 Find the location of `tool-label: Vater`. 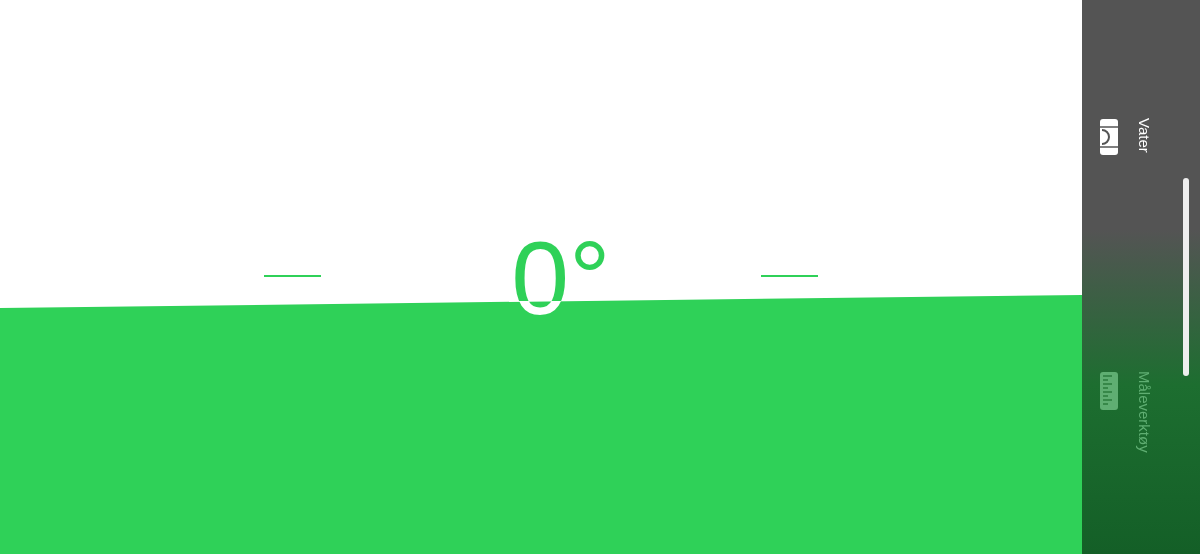

tool-label: Vater is located at coordinates (1144, 135).